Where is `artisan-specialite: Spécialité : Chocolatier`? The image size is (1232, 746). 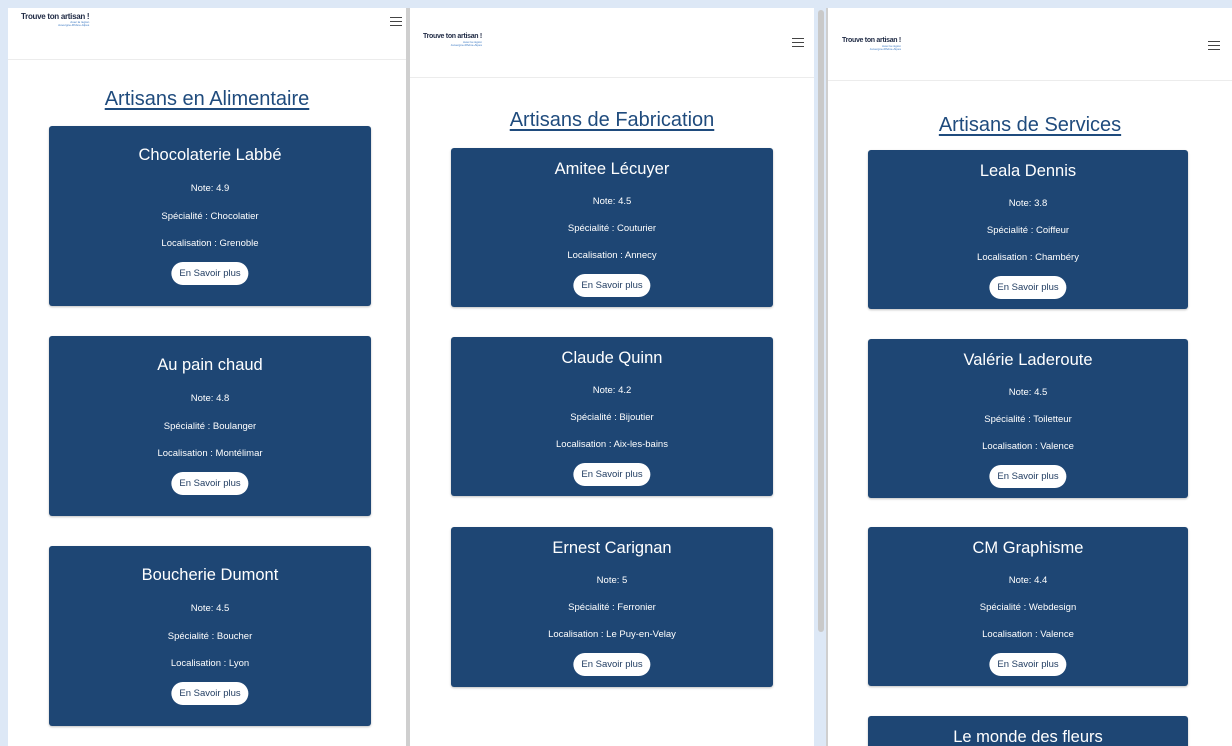
artisan-specialite: Spécialité : Chocolatier is located at coordinates (210, 216).